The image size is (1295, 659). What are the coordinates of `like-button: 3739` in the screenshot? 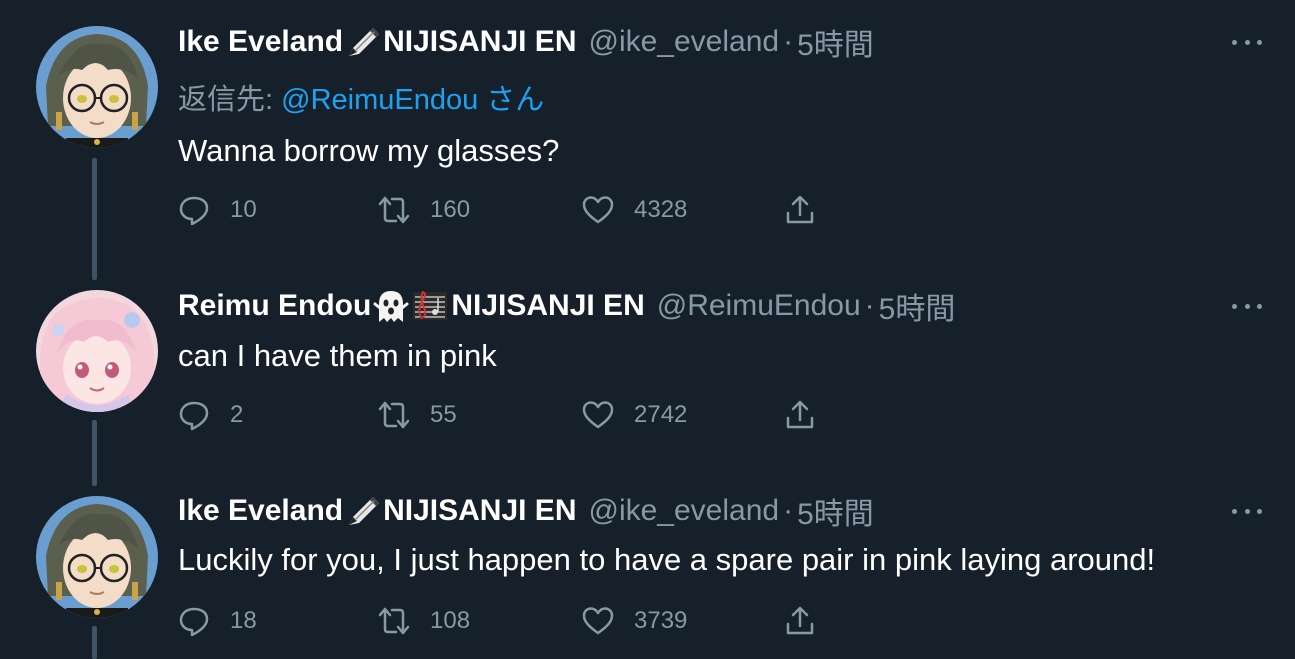 It's located at (634, 621).